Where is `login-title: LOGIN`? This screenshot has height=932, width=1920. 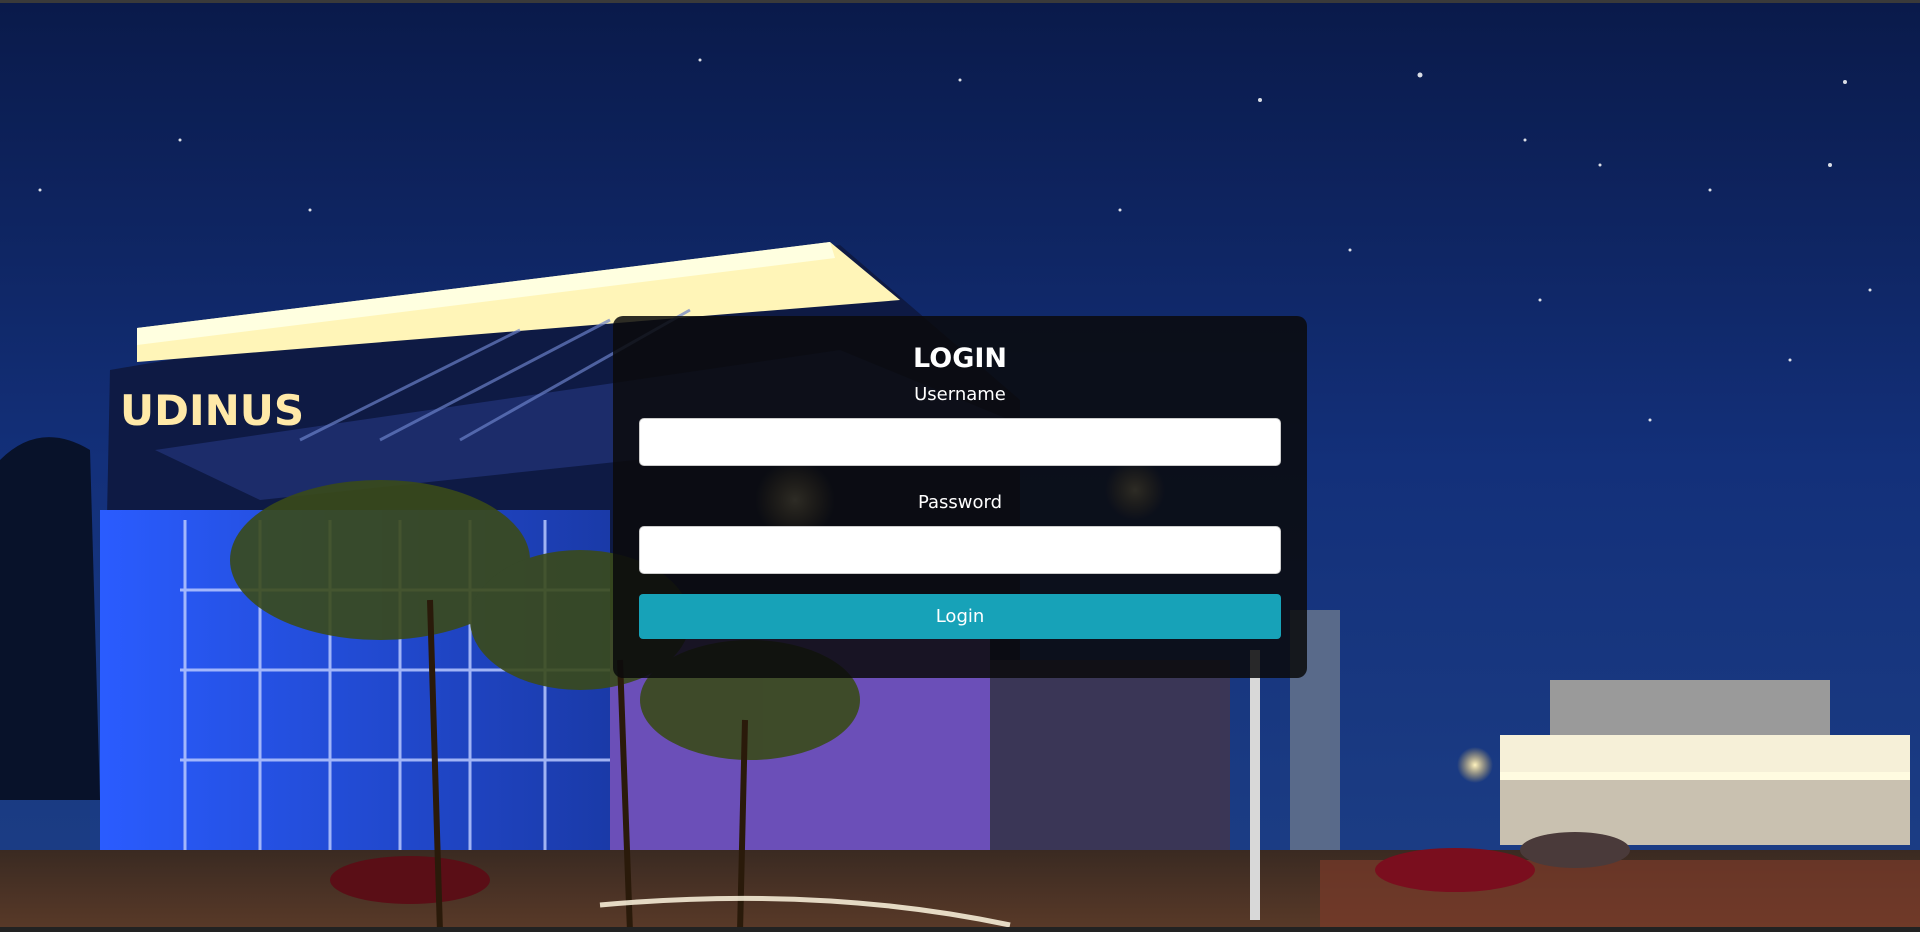
login-title: LOGIN is located at coordinates (960, 358).